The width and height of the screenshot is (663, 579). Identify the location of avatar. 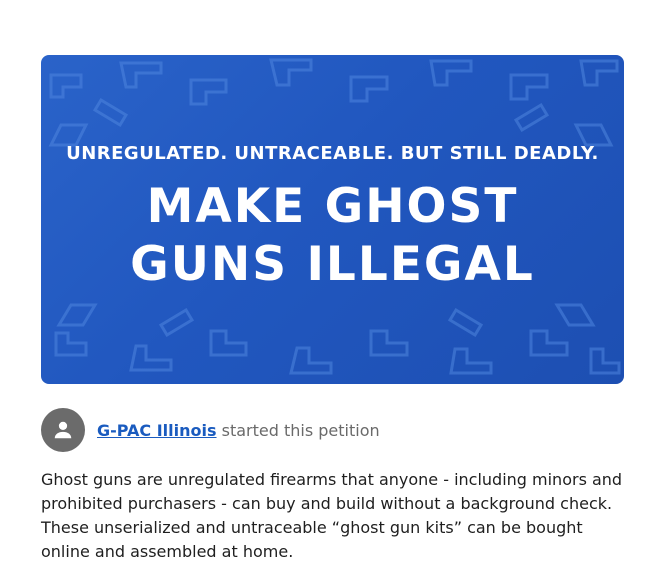
(63, 430).